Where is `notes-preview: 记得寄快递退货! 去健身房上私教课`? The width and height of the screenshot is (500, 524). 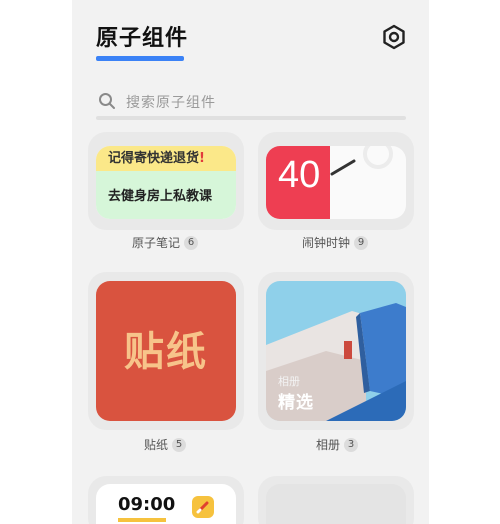
notes-preview: 记得寄快递退货! 去健身房上私教课 is located at coordinates (166, 182).